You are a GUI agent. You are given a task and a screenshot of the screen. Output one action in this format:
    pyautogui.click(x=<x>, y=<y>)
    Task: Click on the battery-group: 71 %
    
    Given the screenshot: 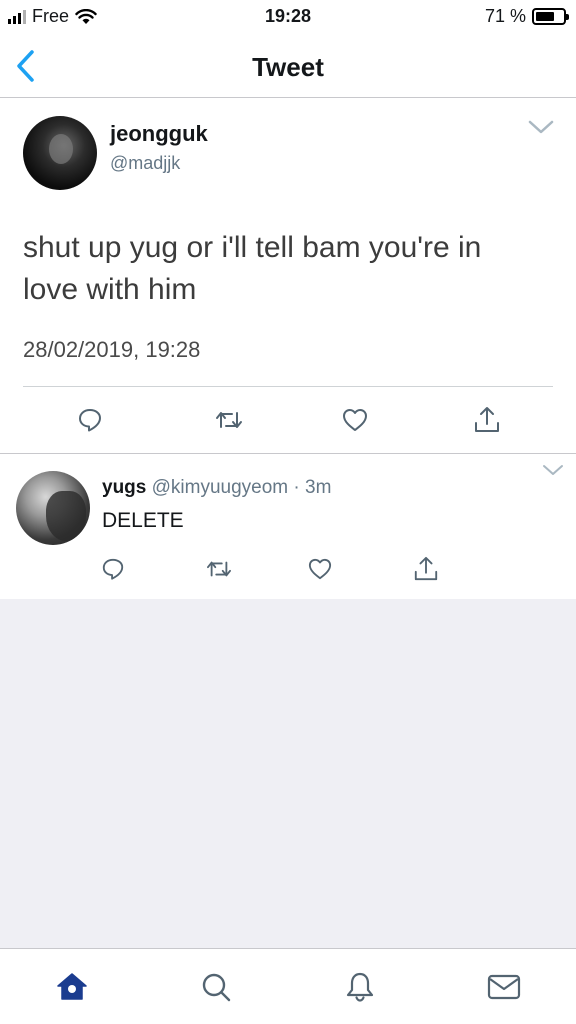 What is the action you would take?
    pyautogui.click(x=526, y=16)
    